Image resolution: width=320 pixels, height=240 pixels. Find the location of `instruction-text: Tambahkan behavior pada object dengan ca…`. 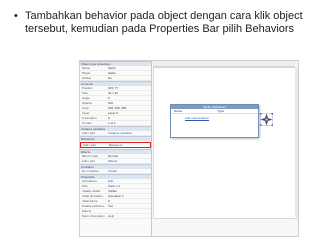

instruction-text: Tambahkan behavior pada object dengan ca… is located at coordinates (164, 22).